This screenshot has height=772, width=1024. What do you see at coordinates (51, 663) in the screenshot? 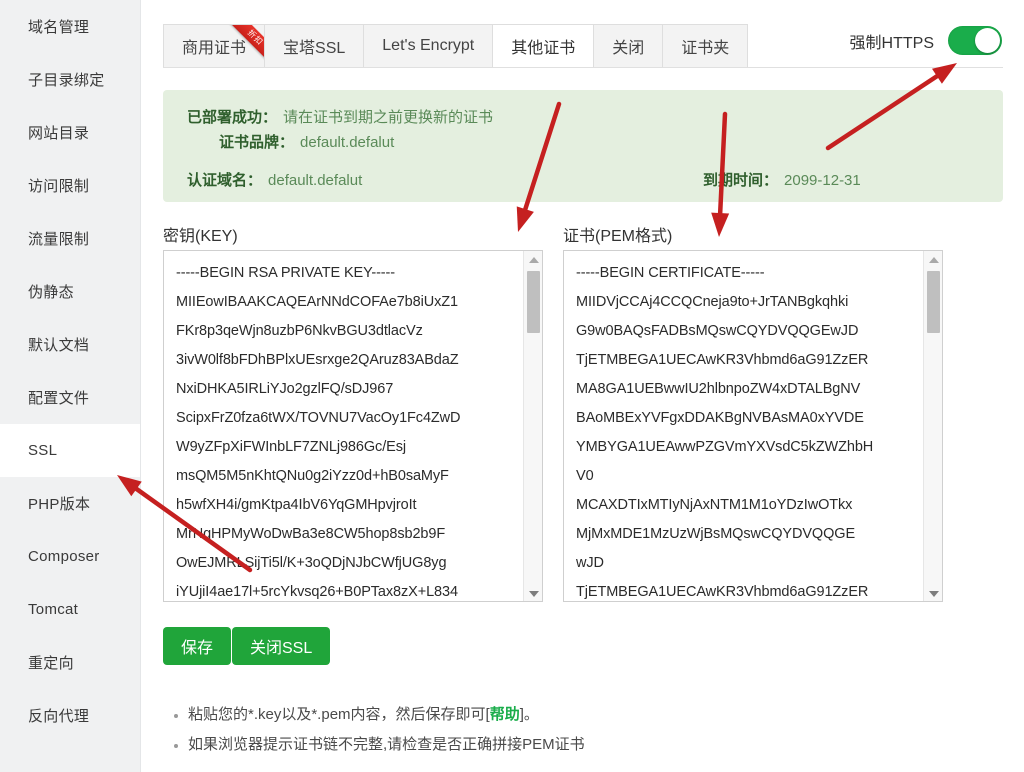
I see `sidebar-item-label: 重定向` at bounding box center [51, 663].